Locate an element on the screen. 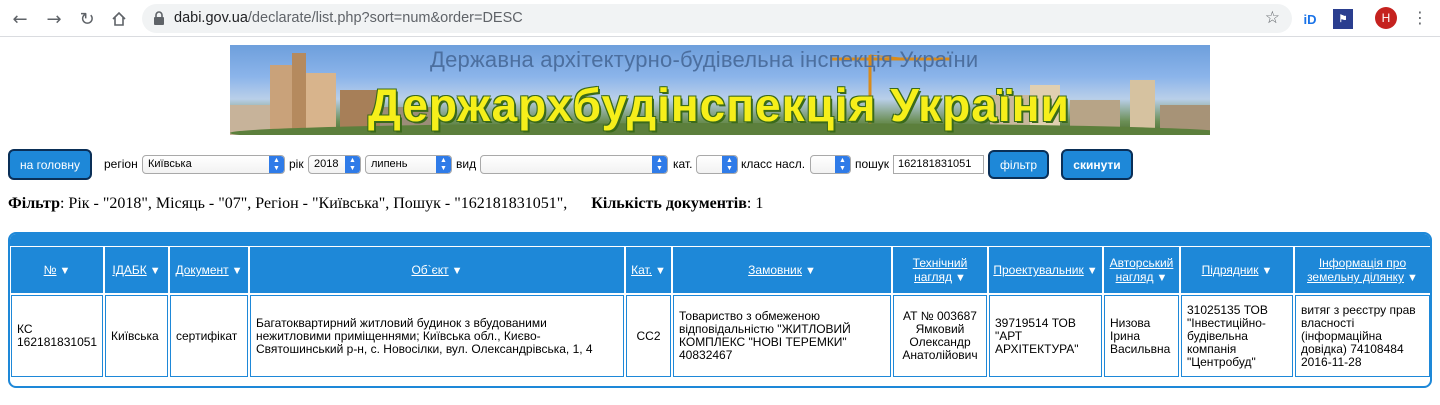 This screenshot has width=1440, height=405. type-select: ▲ ▼ is located at coordinates (574, 164).